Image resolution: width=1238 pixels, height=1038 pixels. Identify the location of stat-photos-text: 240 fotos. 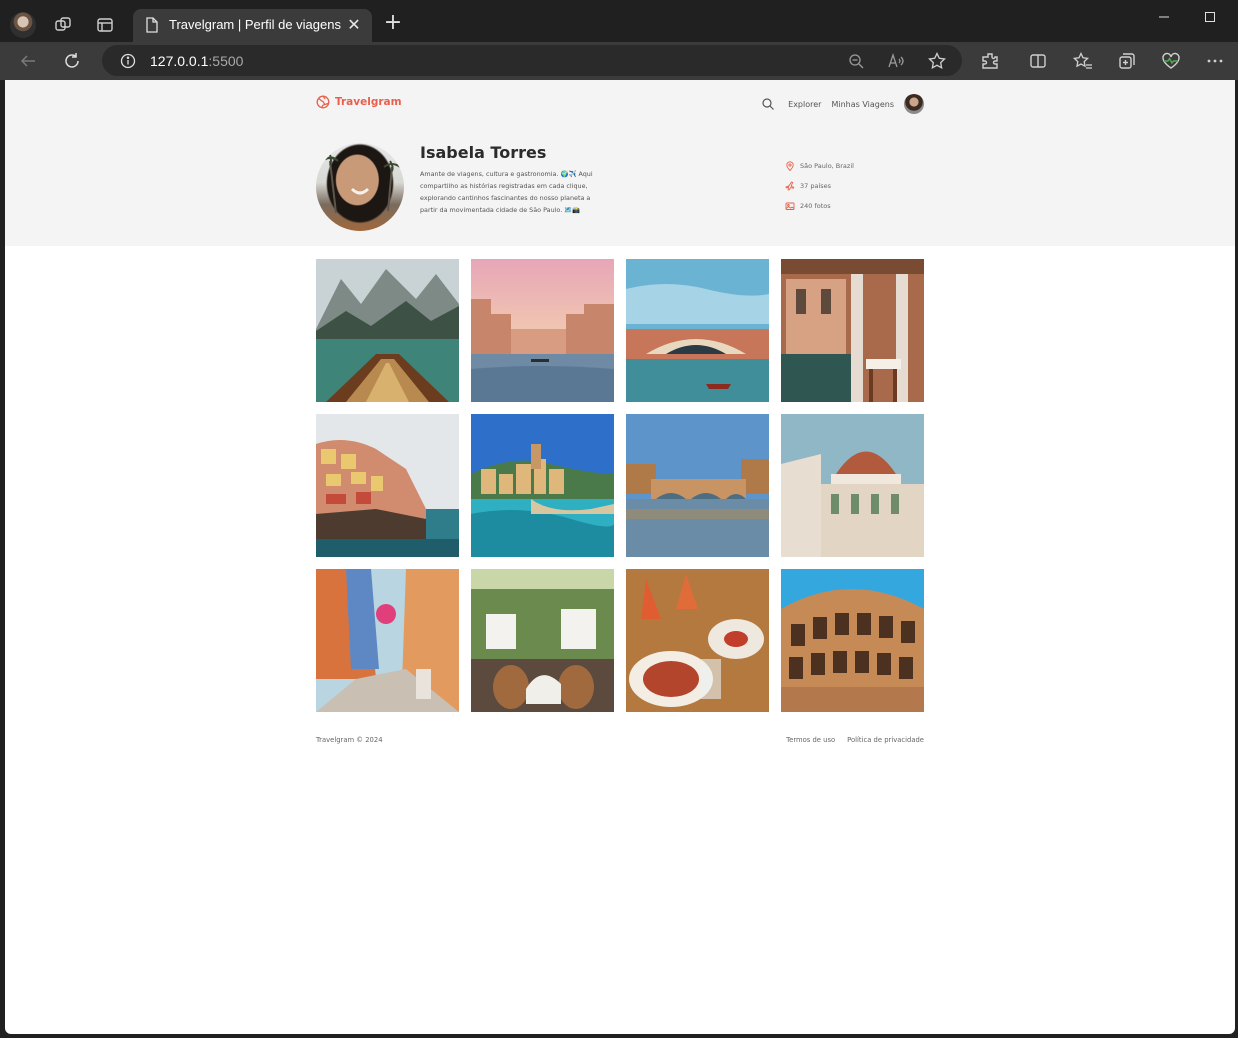
(815, 206).